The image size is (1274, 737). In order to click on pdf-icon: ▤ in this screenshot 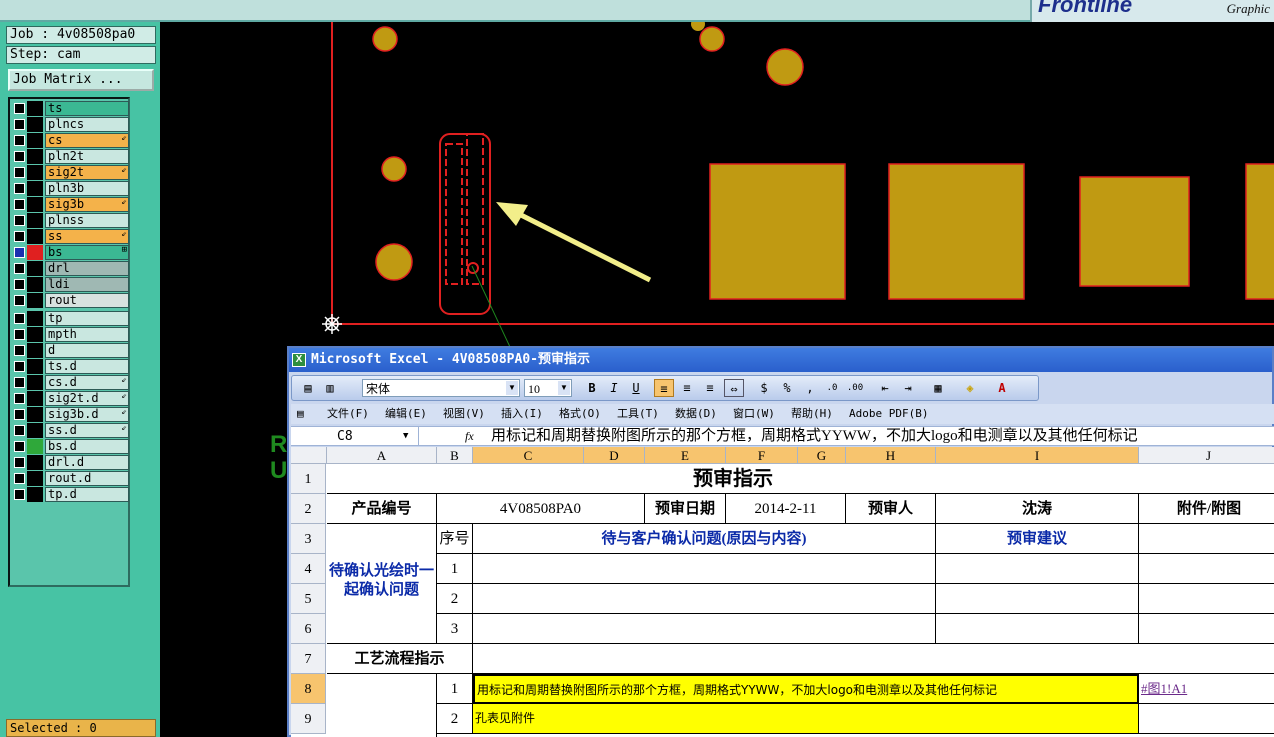, I will do `click(308, 388)`.